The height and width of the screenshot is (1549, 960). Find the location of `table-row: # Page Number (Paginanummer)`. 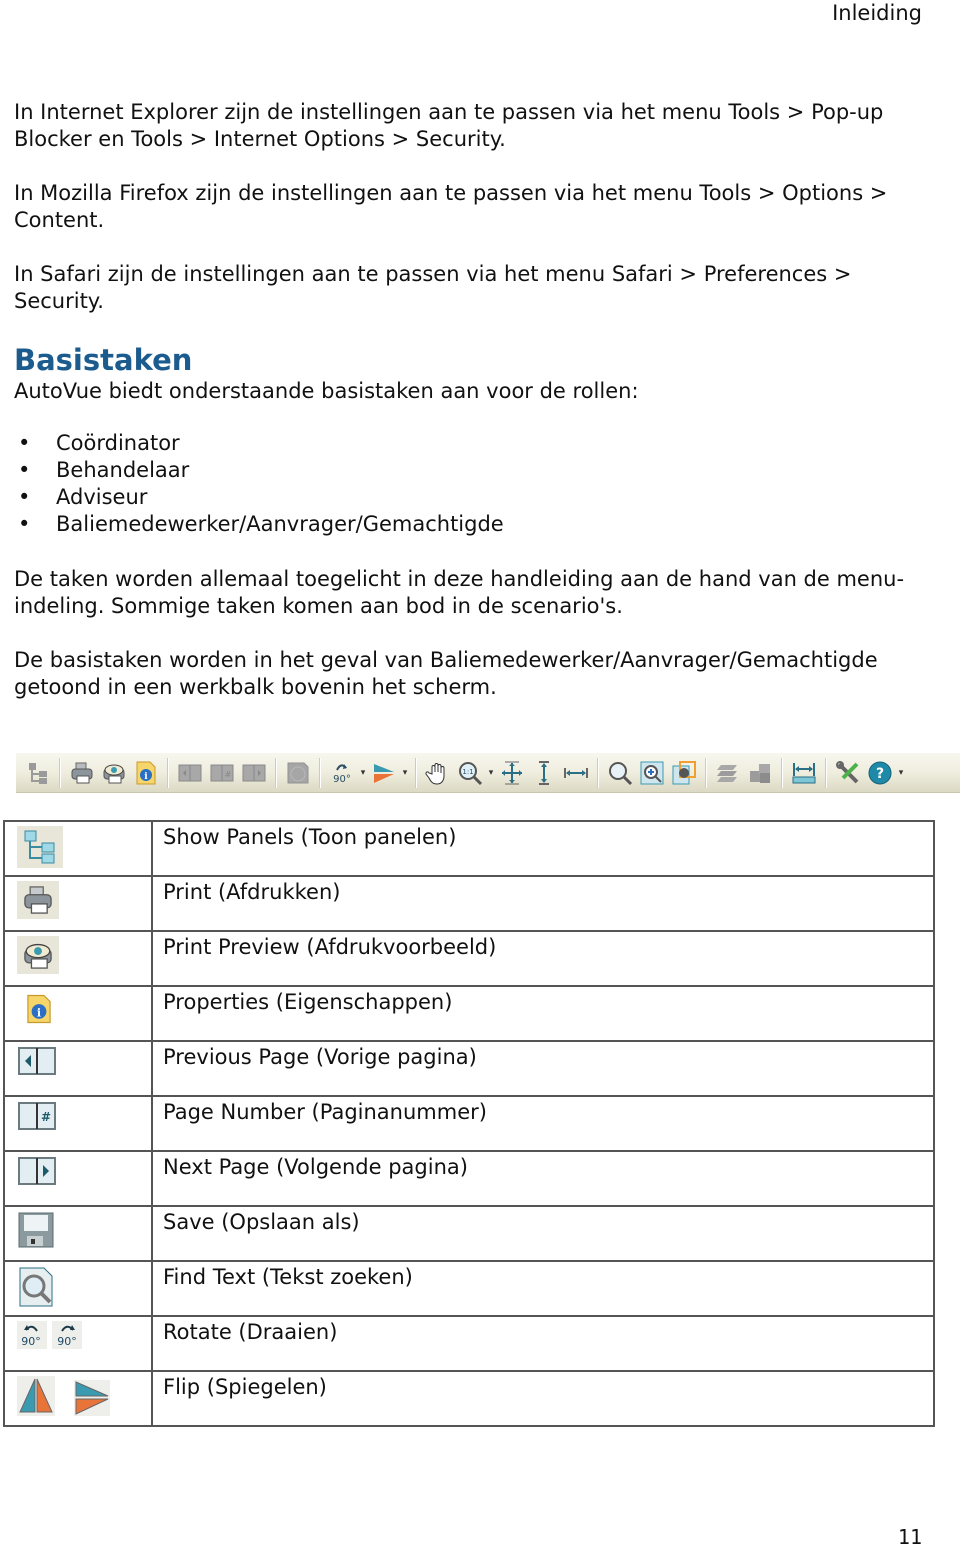

table-row: # Page Number (Paginanummer) is located at coordinates (469, 1123).